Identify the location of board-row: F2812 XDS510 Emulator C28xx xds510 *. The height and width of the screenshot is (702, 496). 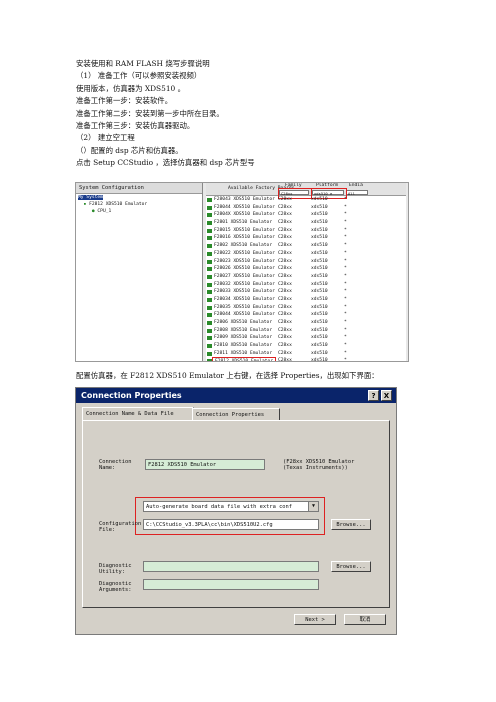
(306, 359).